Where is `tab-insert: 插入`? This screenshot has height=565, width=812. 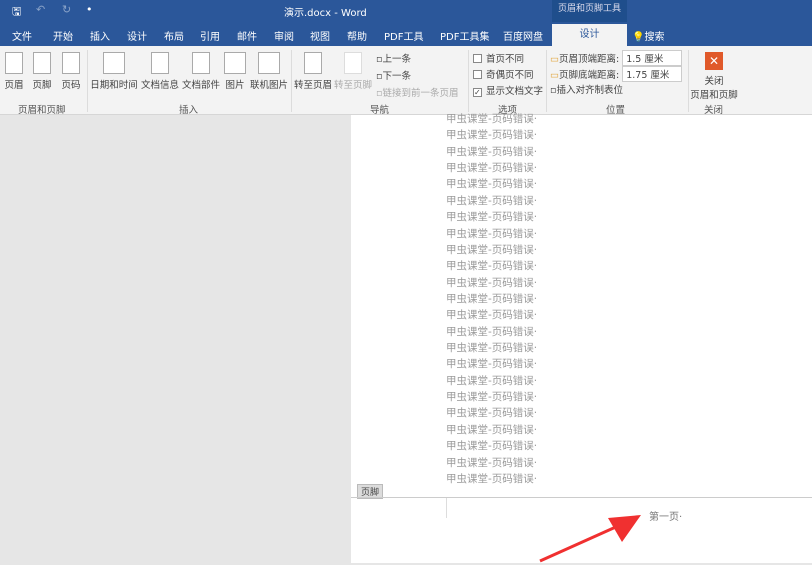
tab-insert: 插入 is located at coordinates (100, 35).